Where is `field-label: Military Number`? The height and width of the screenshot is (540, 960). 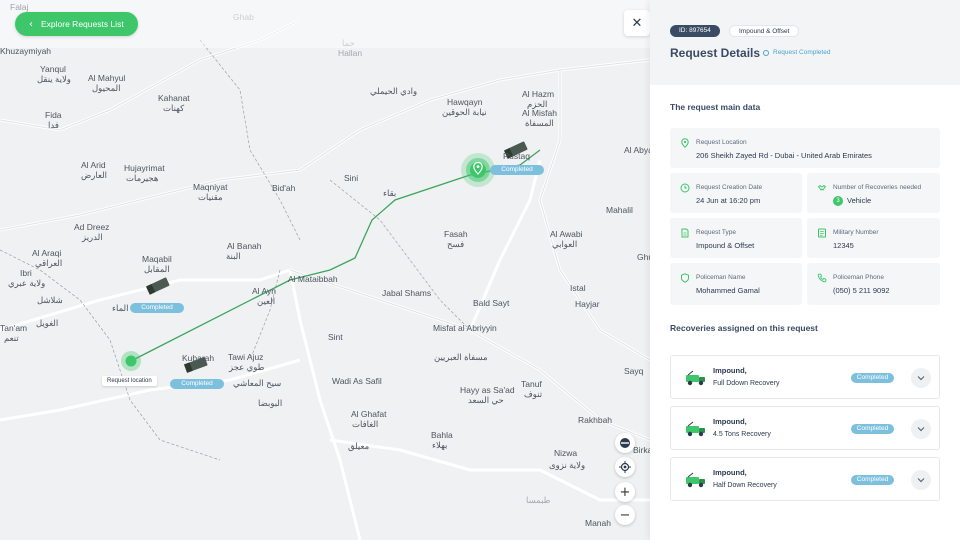 field-label: Military Number is located at coordinates (856, 232).